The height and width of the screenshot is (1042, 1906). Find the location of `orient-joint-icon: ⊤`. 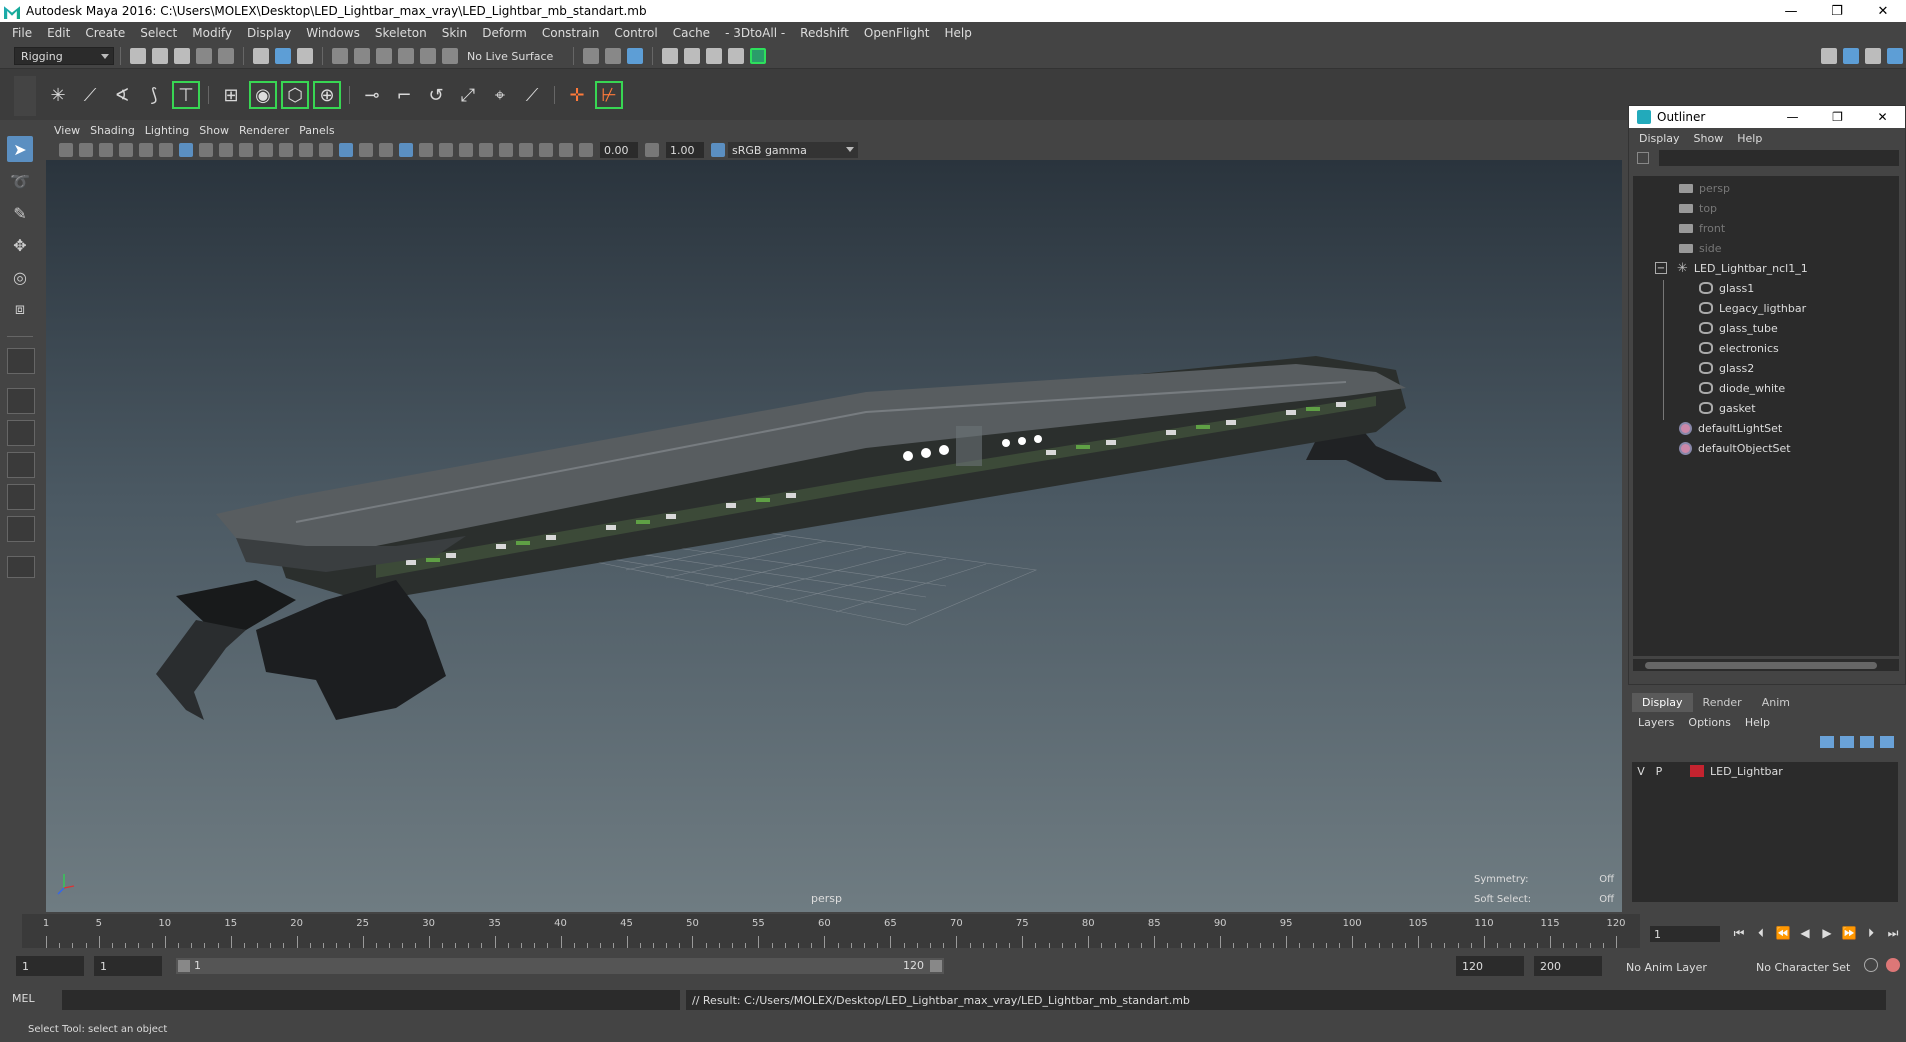

orient-joint-icon: ⊤ is located at coordinates (186, 95).